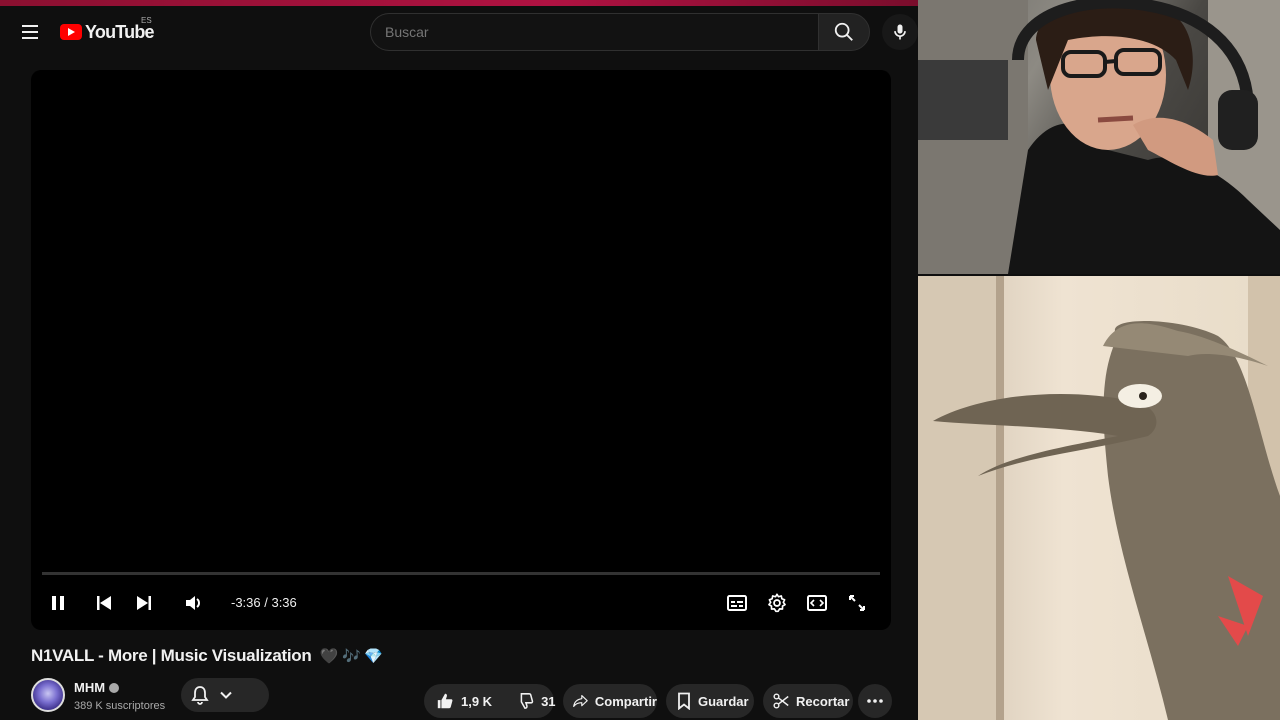 The image size is (1280, 720). What do you see at coordinates (107, 30) in the screenshot?
I see `youtube-logo: YouTube ES` at bounding box center [107, 30].